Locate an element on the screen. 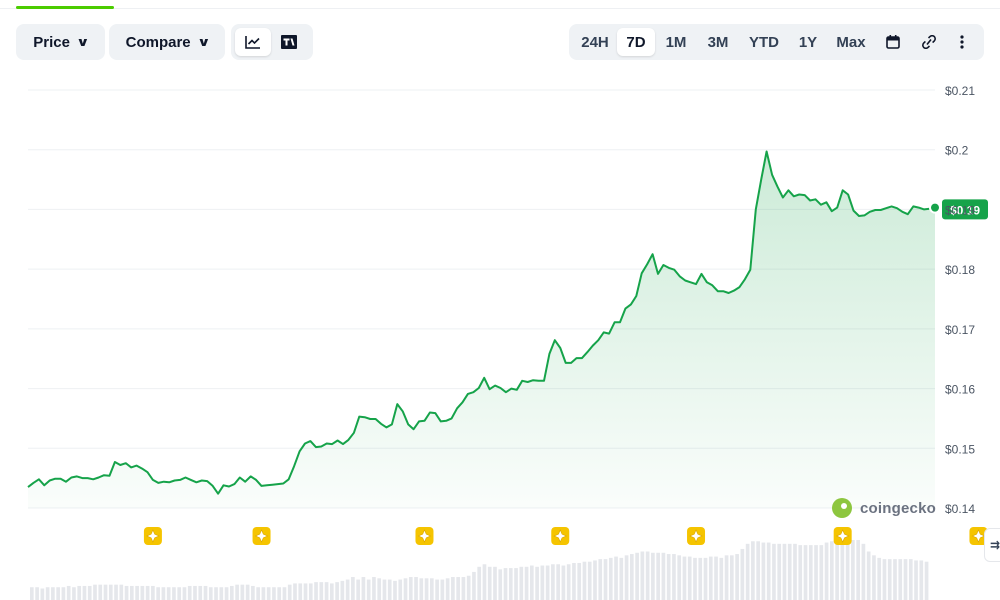  chart-type-toggle is located at coordinates (272, 42).